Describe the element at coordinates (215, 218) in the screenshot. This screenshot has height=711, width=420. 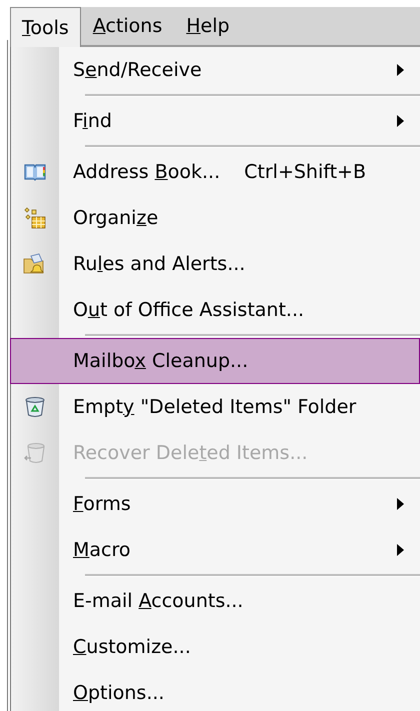
I see `menu-item: Organize` at that location.